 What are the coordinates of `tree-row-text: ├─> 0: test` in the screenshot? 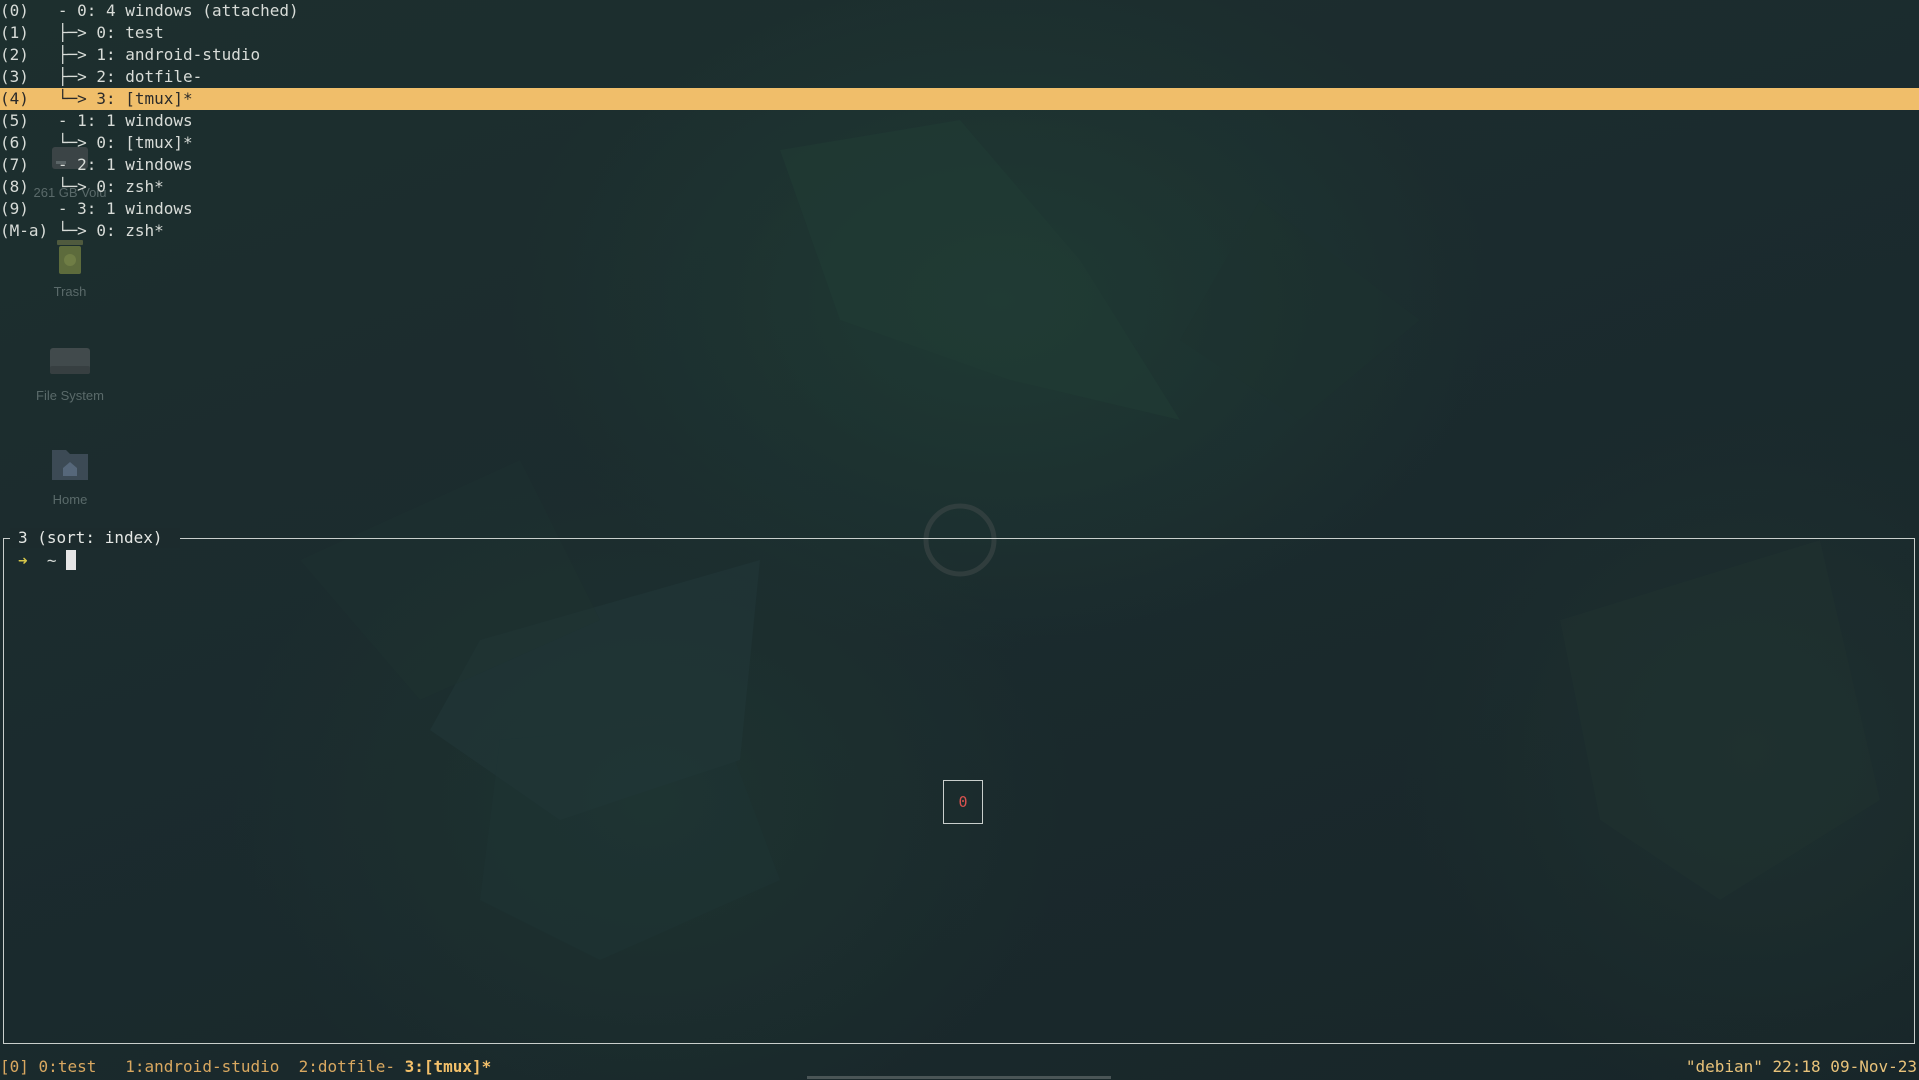 It's located at (101, 32).